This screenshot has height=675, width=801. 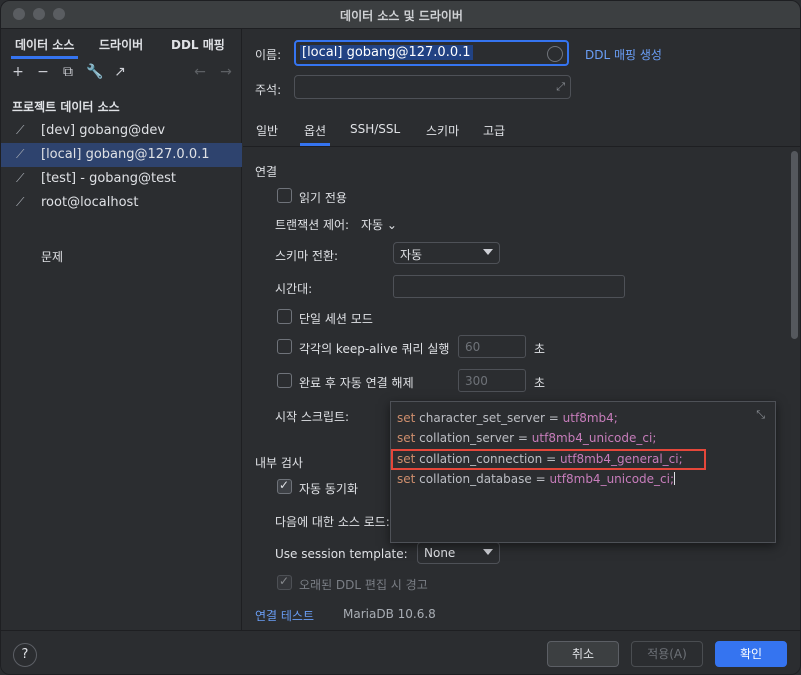 I want to click on script-identifier: collation_connection, so click(x=481, y=459).